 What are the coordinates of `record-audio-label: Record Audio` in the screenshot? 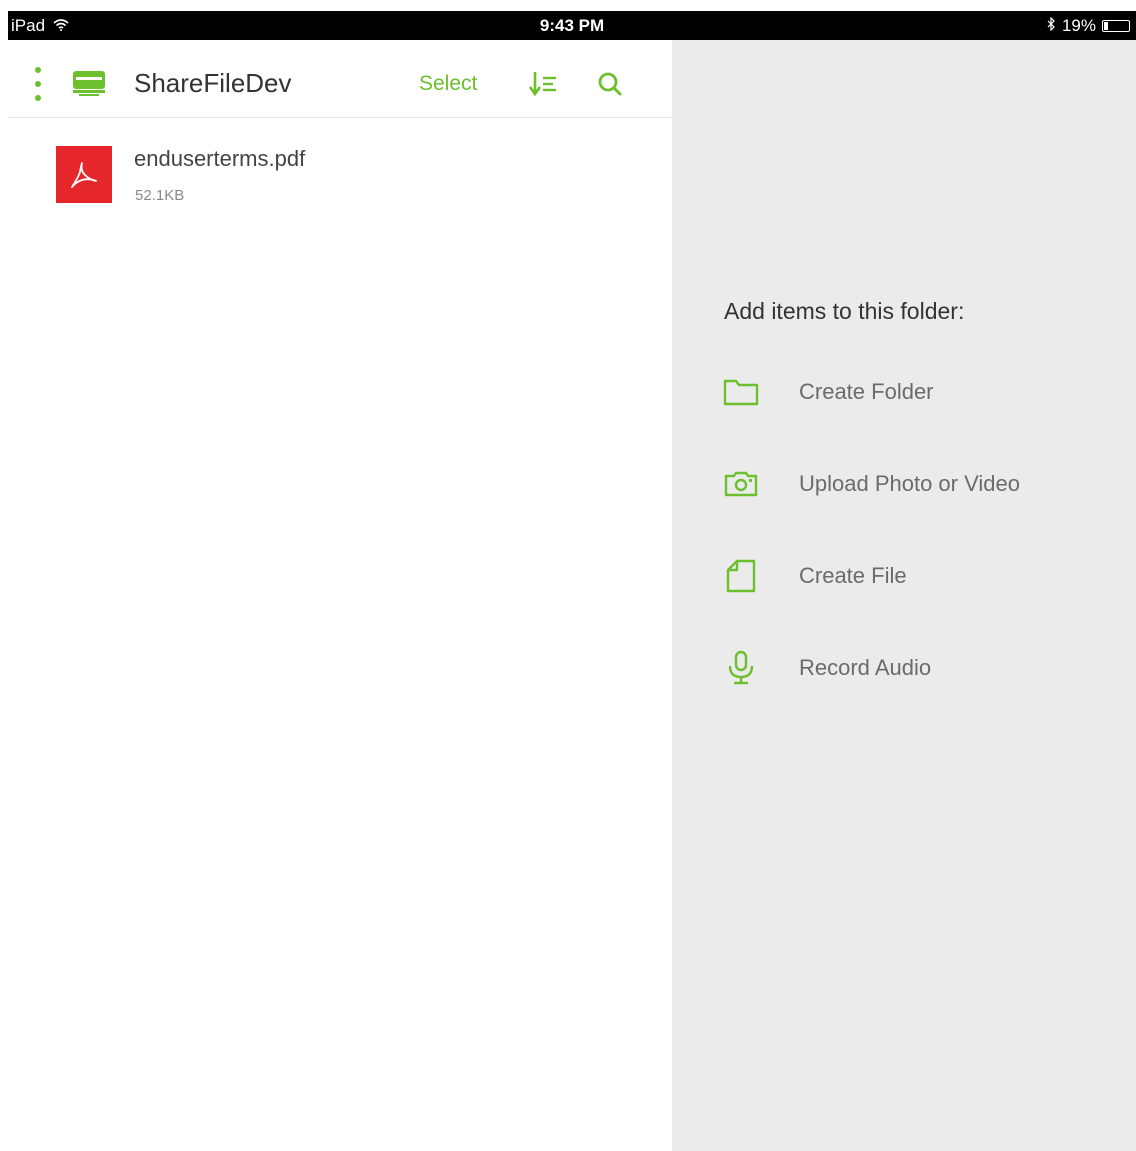 It's located at (865, 667).